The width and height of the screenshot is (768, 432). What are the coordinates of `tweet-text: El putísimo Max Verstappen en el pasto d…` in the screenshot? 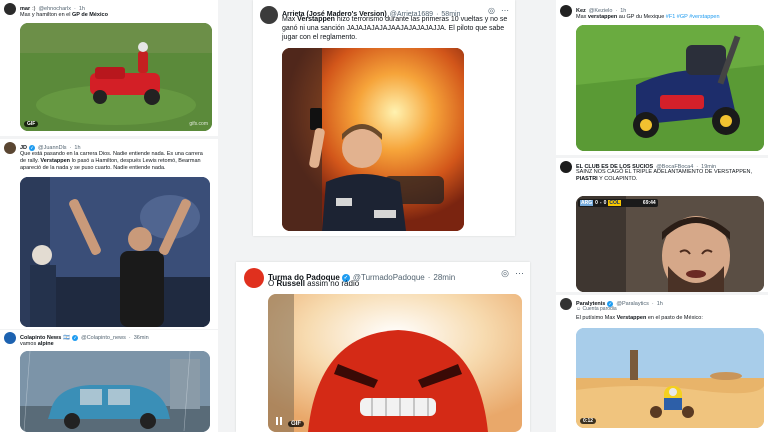 It's located at (639, 318).